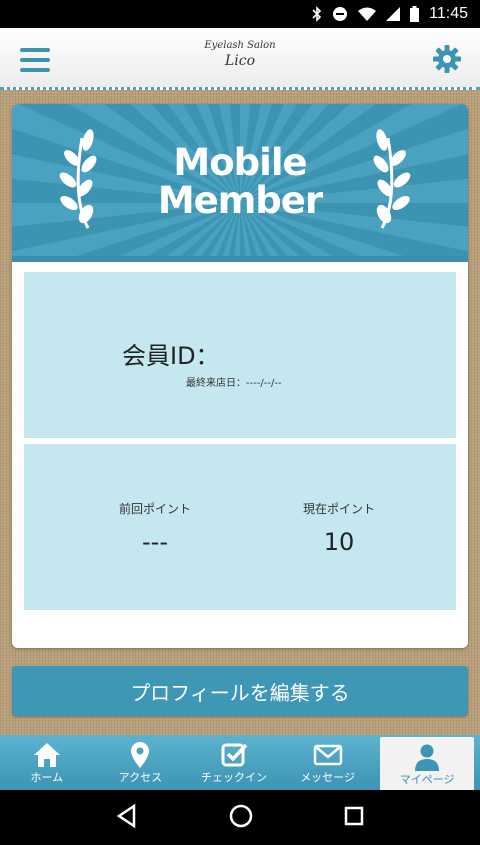 This screenshot has width=480, height=845. I want to click on envelope-icon, so click(327, 755).